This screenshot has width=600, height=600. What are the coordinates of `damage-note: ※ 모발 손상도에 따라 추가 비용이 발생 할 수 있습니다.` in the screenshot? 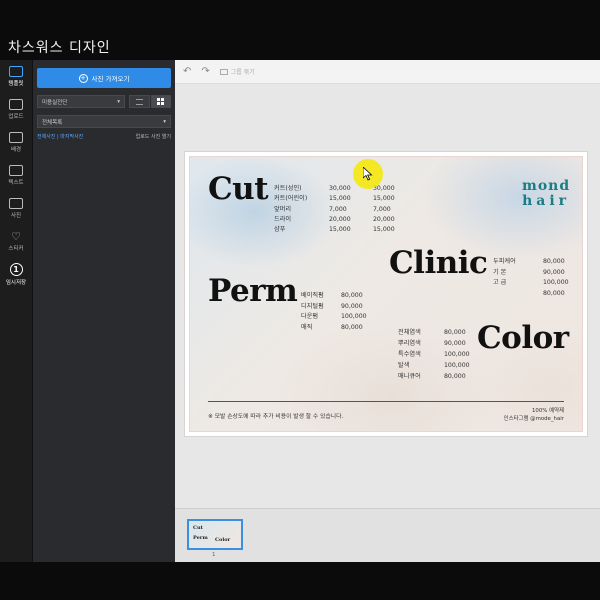 It's located at (275, 415).